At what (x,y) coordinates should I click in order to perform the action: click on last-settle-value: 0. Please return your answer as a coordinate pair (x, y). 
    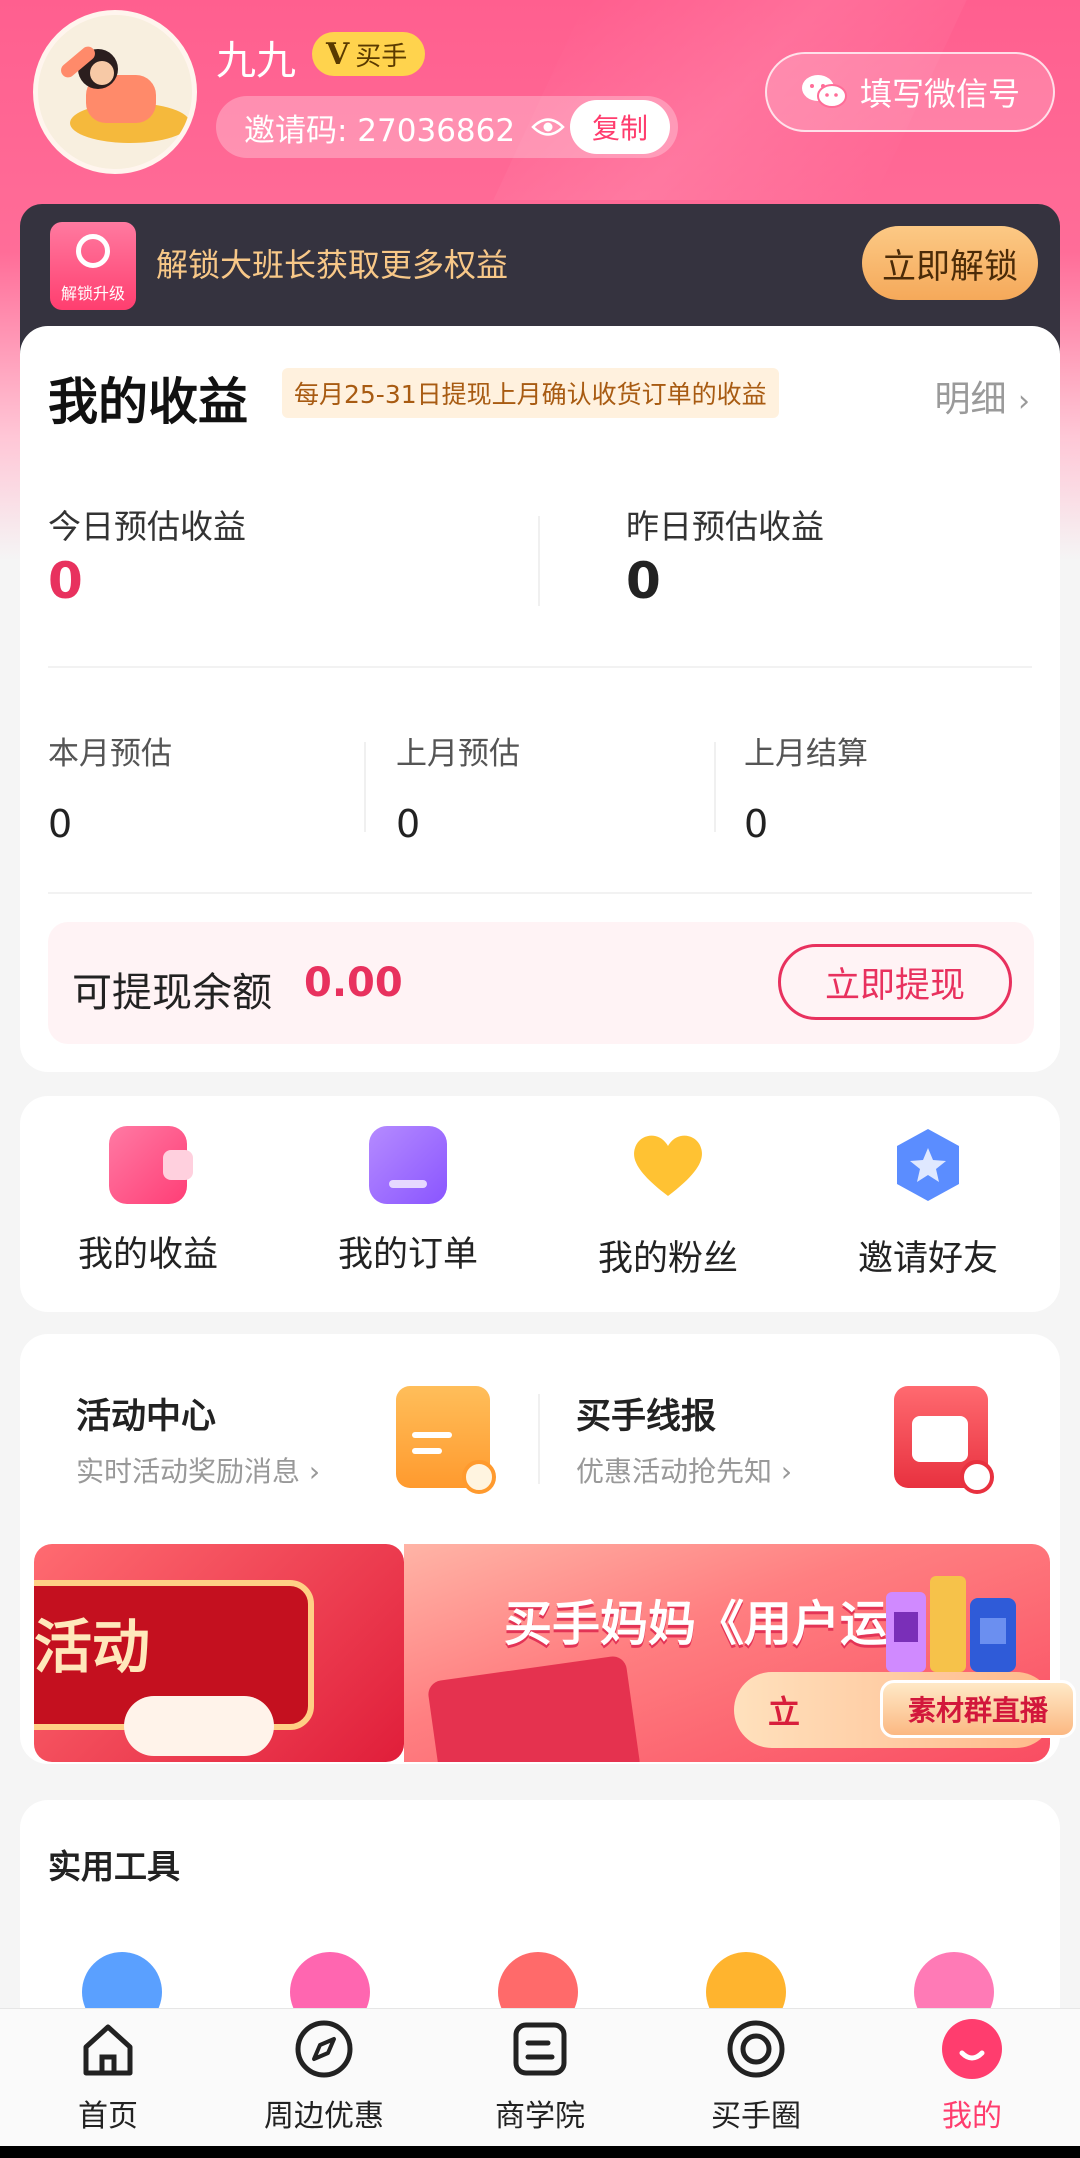
    Looking at the image, I should click on (756, 824).